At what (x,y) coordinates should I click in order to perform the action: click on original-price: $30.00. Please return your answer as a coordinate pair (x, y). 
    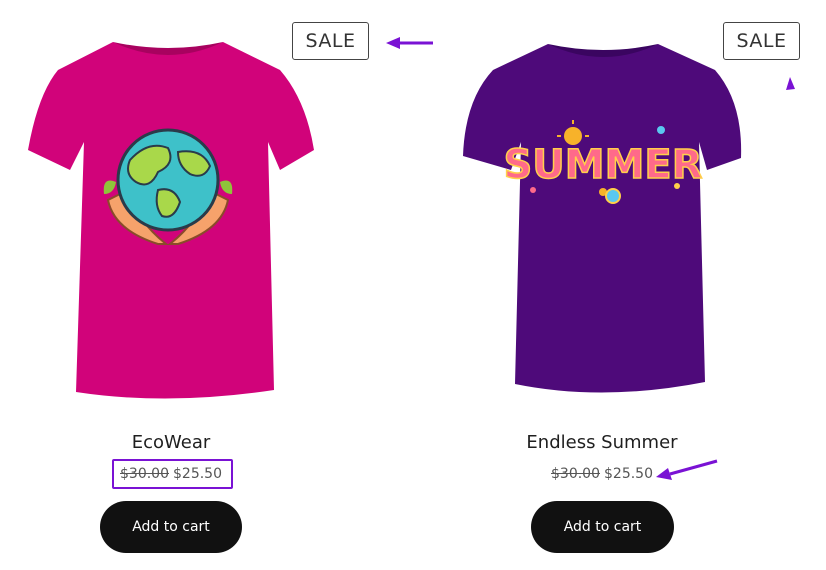
    Looking at the image, I should click on (575, 474).